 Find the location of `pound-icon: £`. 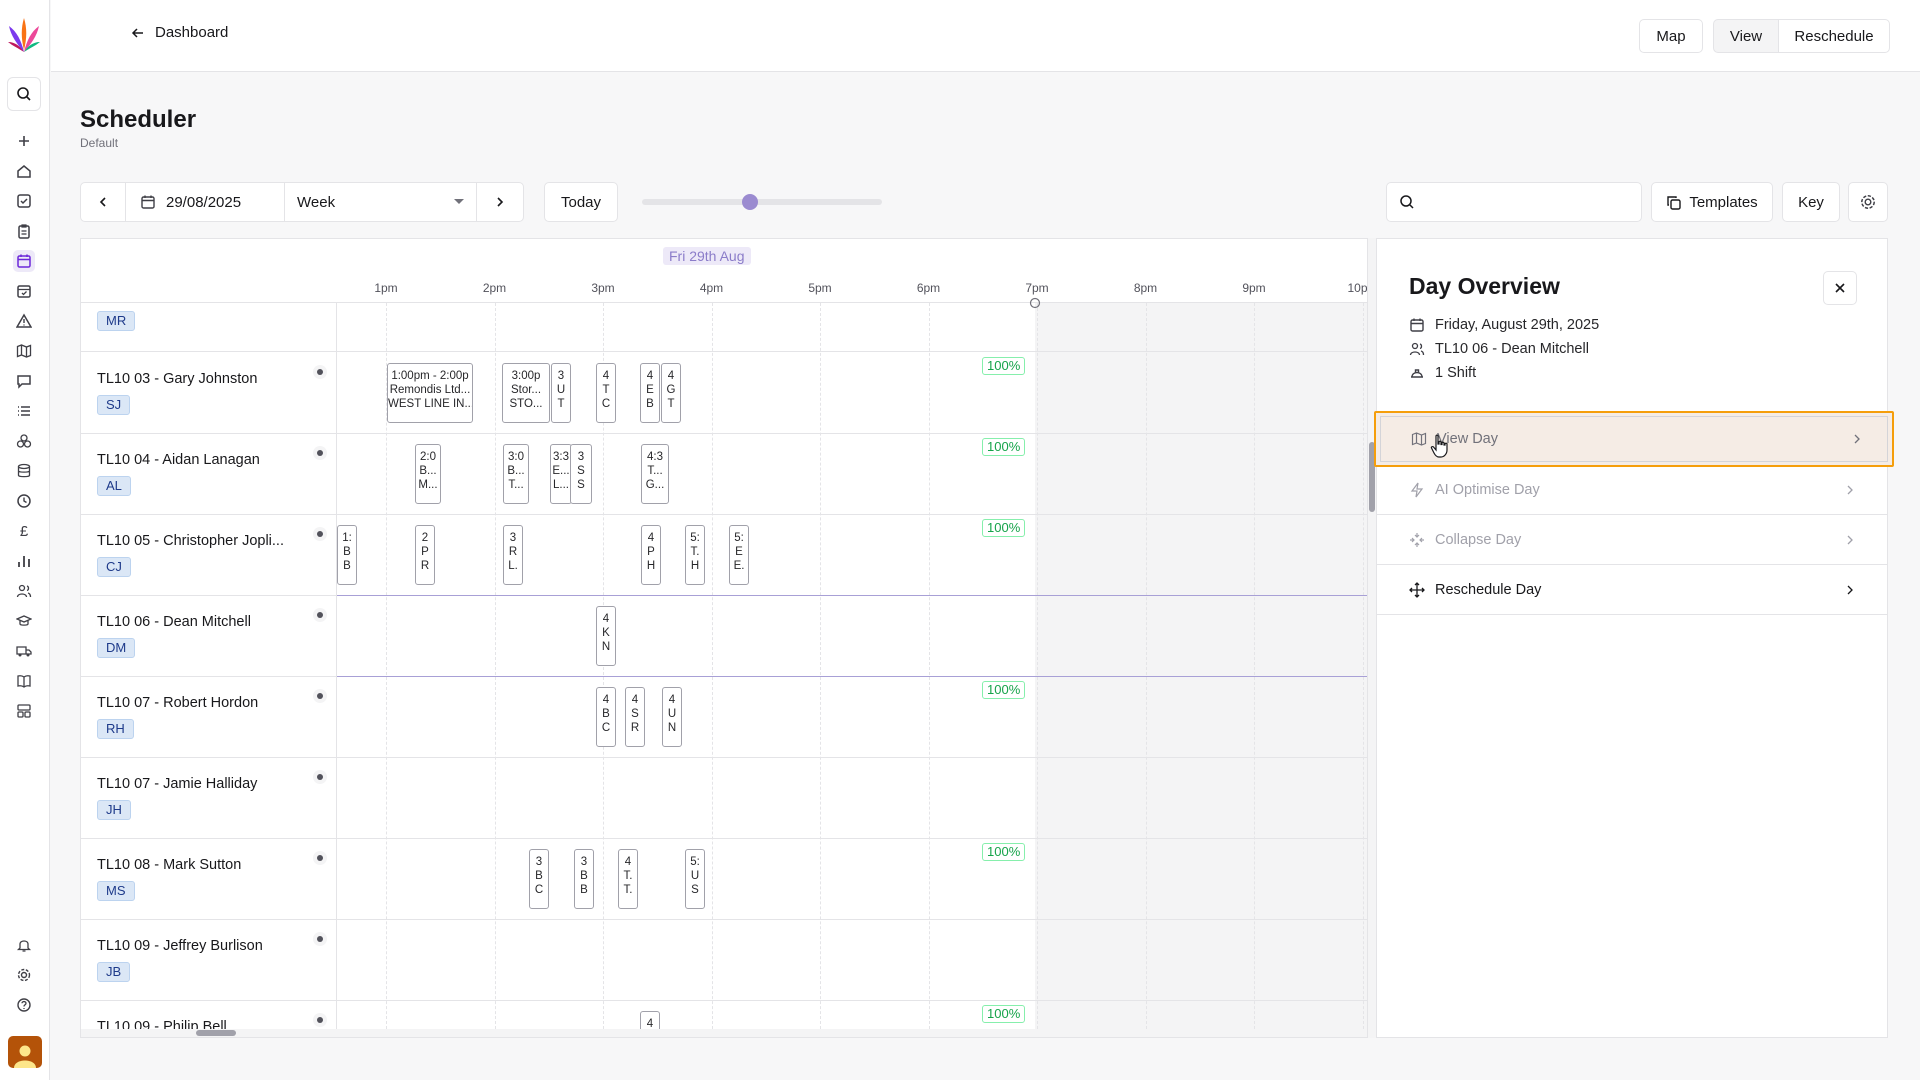

pound-icon: £ is located at coordinates (24, 531).